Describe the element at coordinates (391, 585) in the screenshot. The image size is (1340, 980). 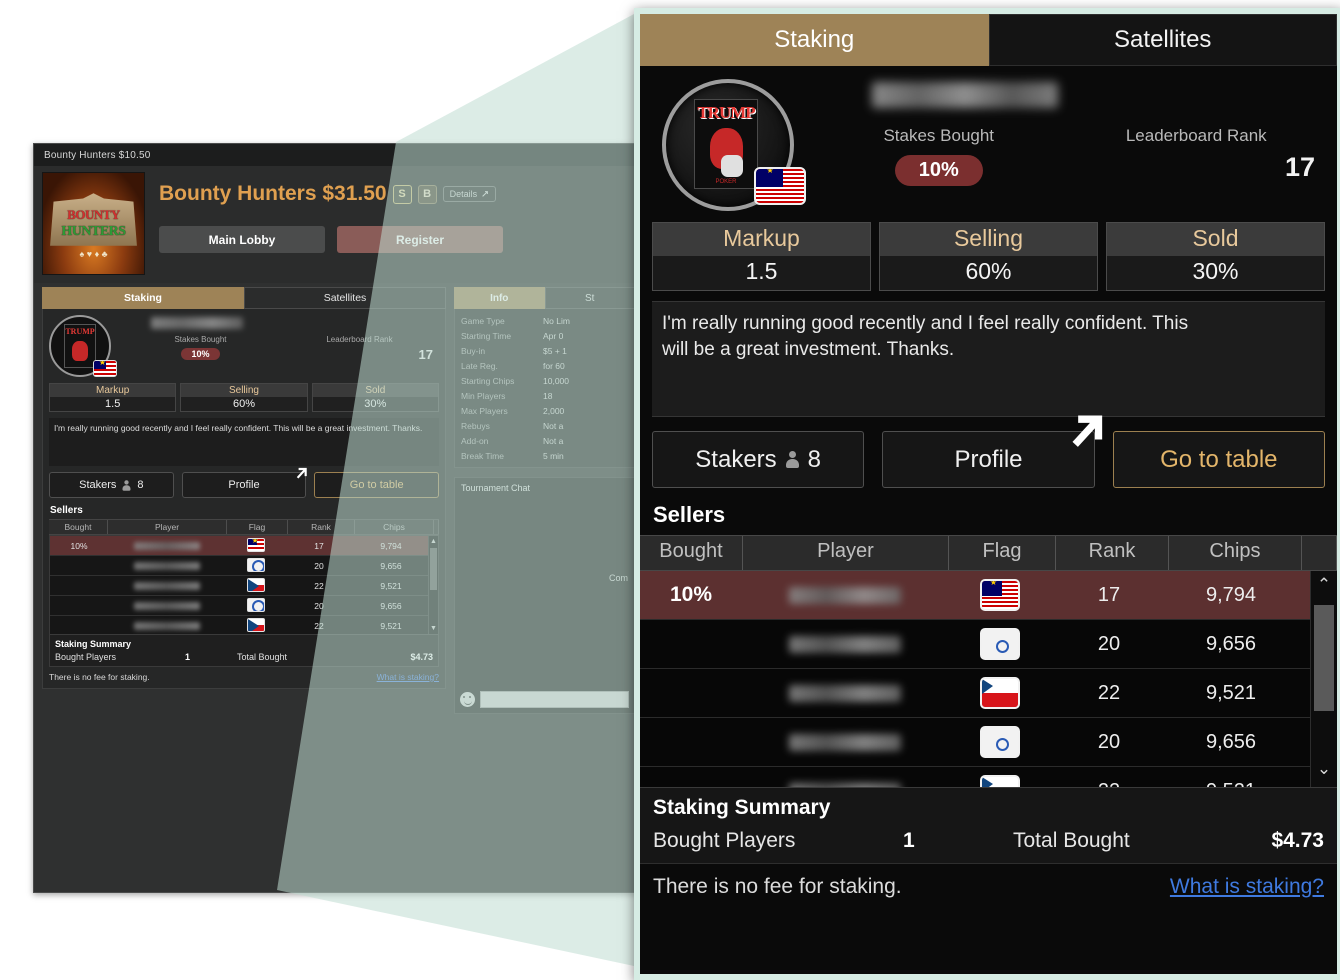
I see `bg-cell-chips: 9,521` at that location.